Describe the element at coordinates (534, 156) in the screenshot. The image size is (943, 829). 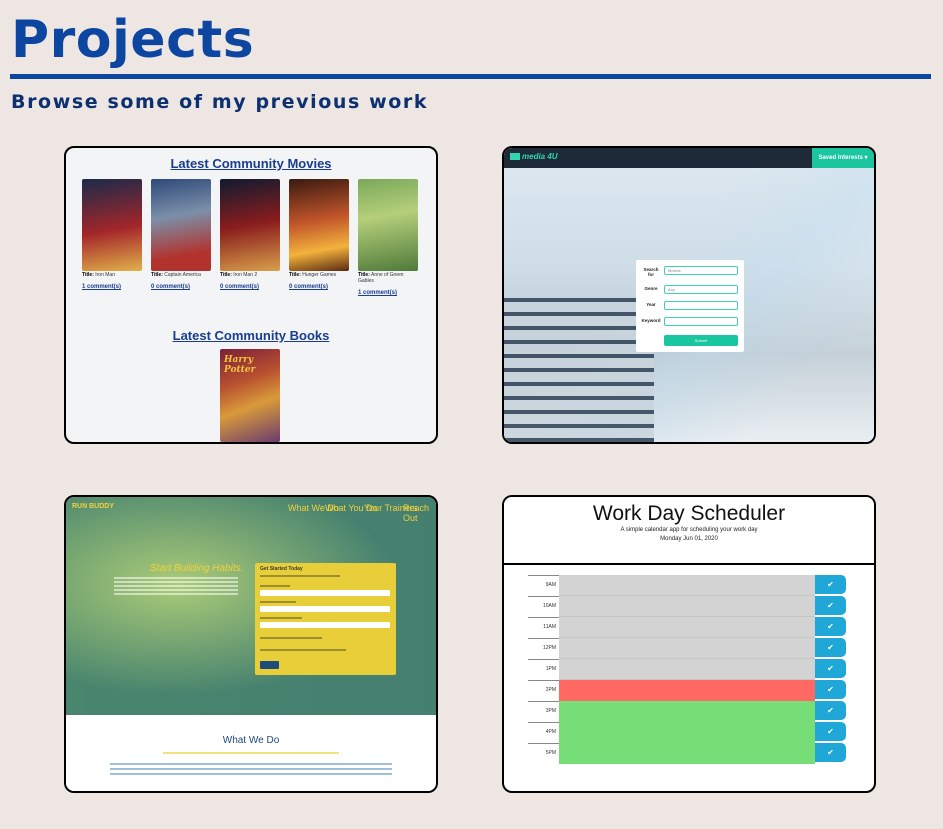
I see `media4u-logo: media 4U` at that location.